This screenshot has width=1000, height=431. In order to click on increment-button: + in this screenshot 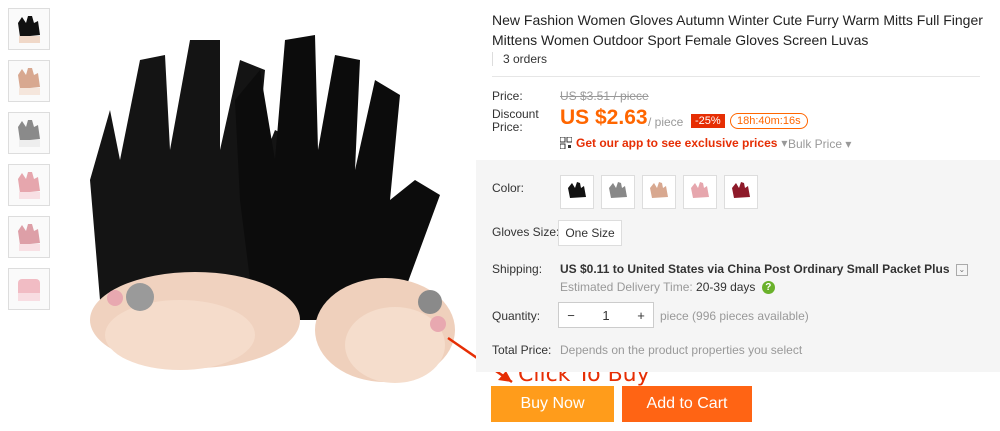, I will do `click(641, 315)`.